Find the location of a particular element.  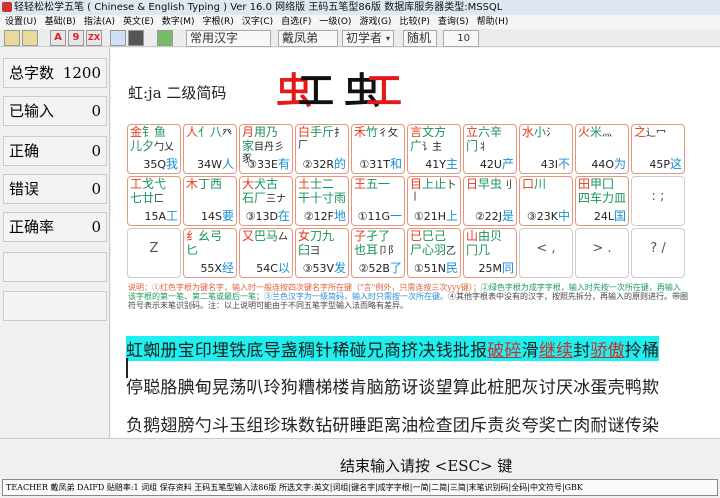

key: 火米灬 44O为 is located at coordinates (602, 149).